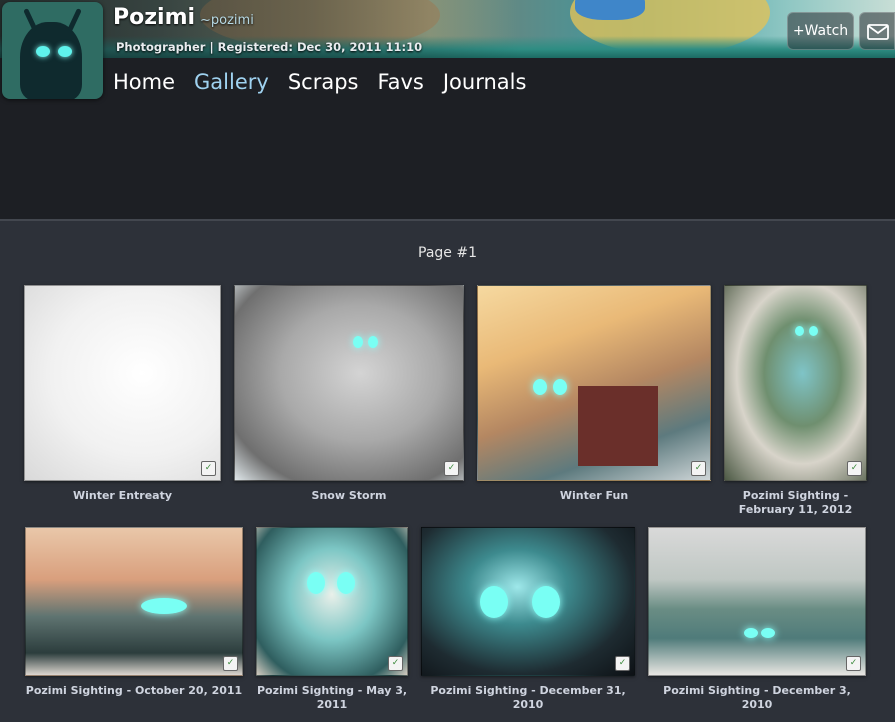 This screenshot has width=895, height=722. What do you see at coordinates (757, 698) in the screenshot?
I see `gallery-caption: Pozimi Sighting - December 3, 2010` at bounding box center [757, 698].